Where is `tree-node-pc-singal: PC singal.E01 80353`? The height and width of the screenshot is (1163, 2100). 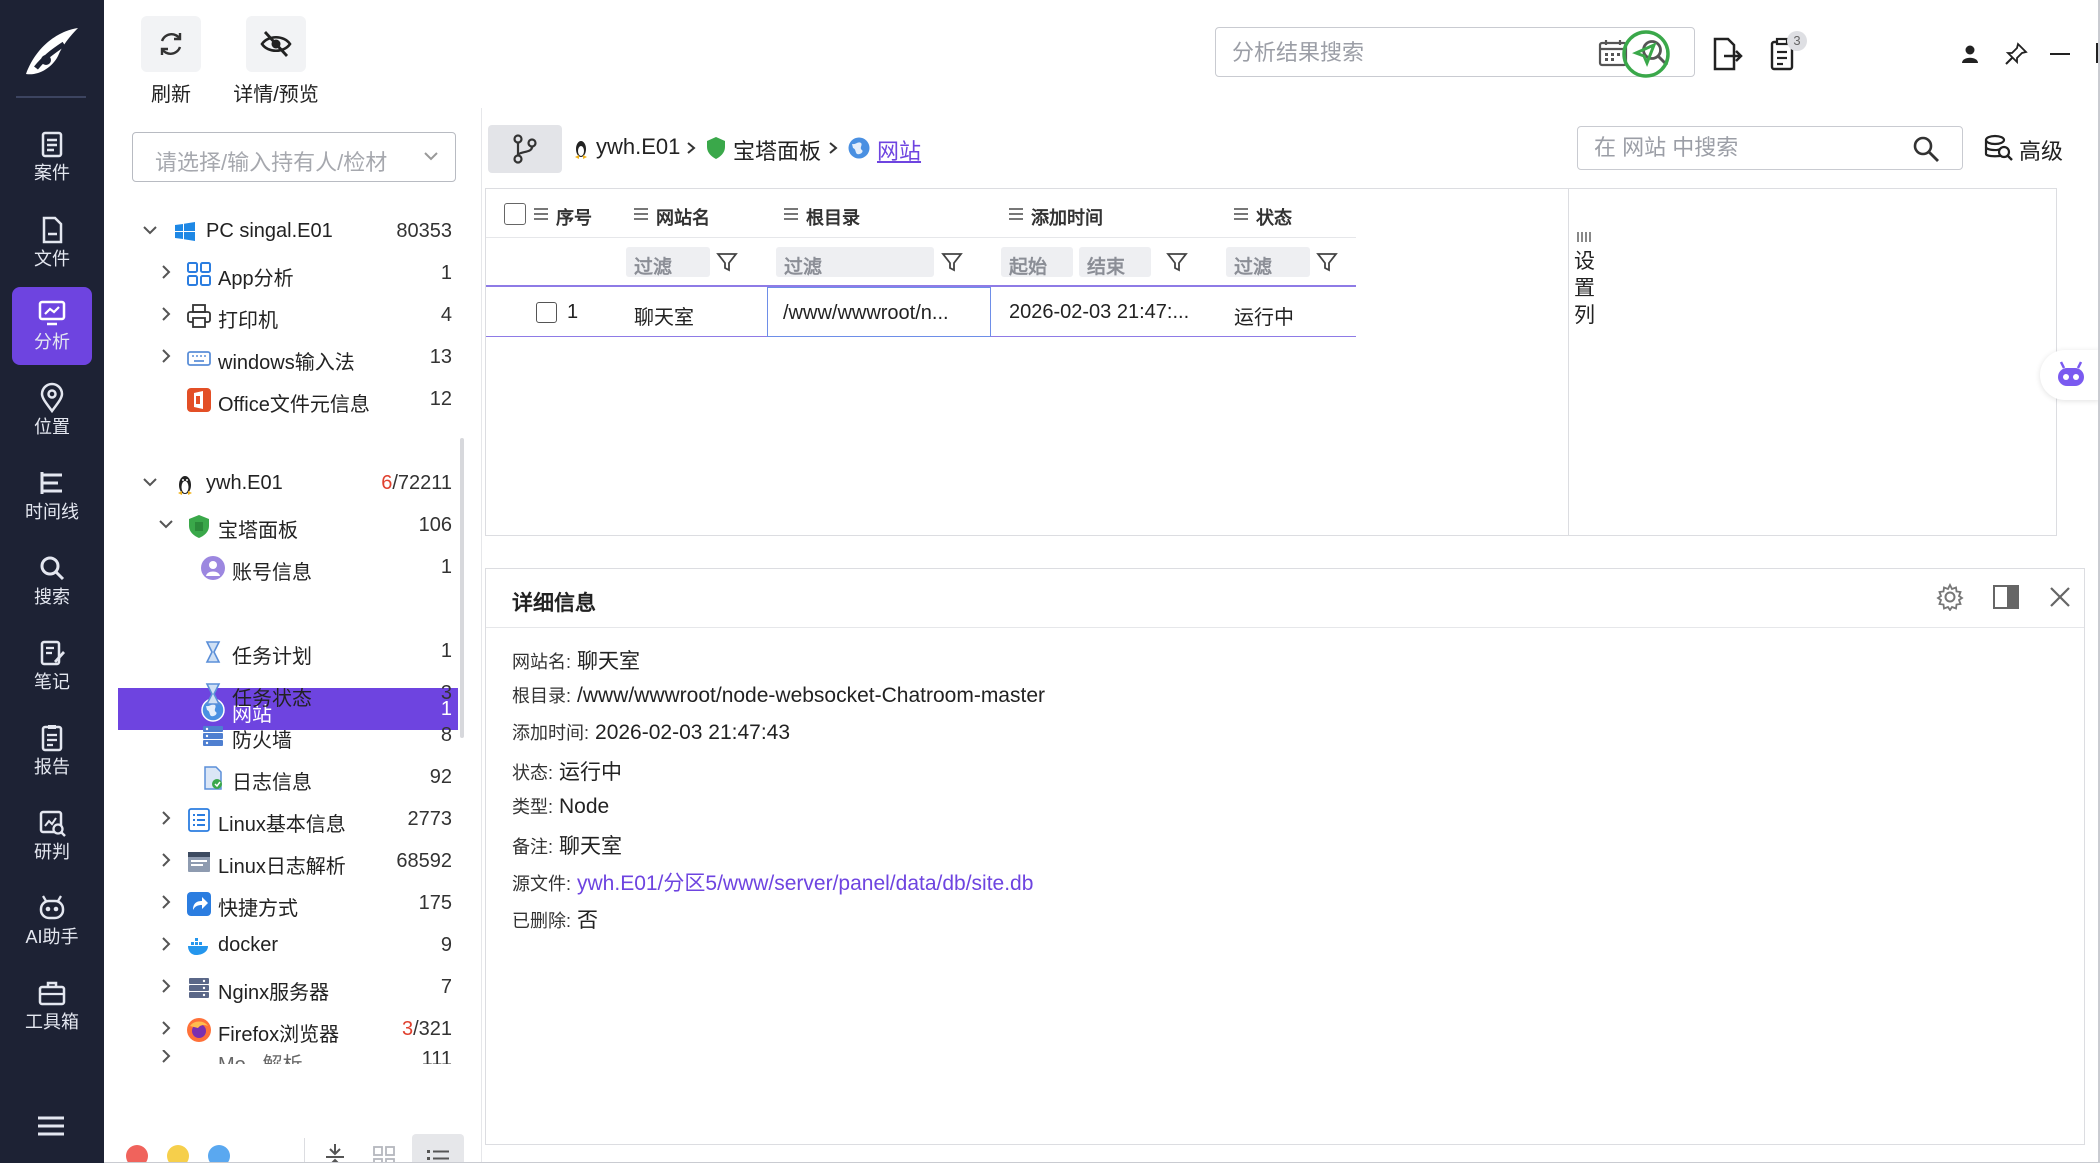 tree-node-pc-singal: PC singal.E01 80353 is located at coordinates (288, 231).